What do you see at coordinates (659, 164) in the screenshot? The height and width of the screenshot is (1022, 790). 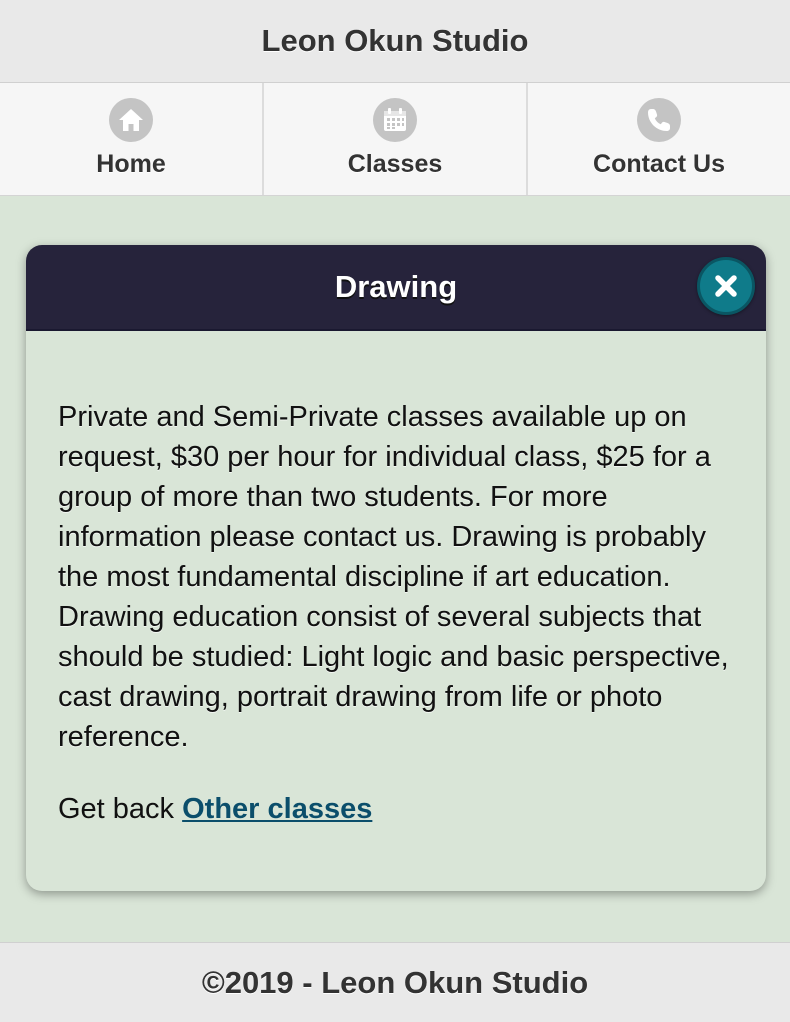 I see `nav-label-contact: Contact Us` at bounding box center [659, 164].